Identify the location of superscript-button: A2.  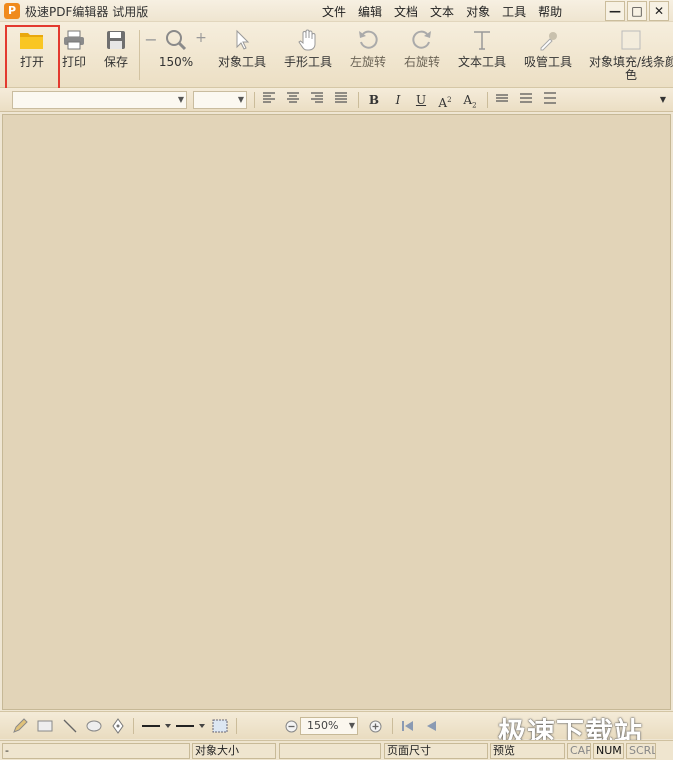
(445, 100).